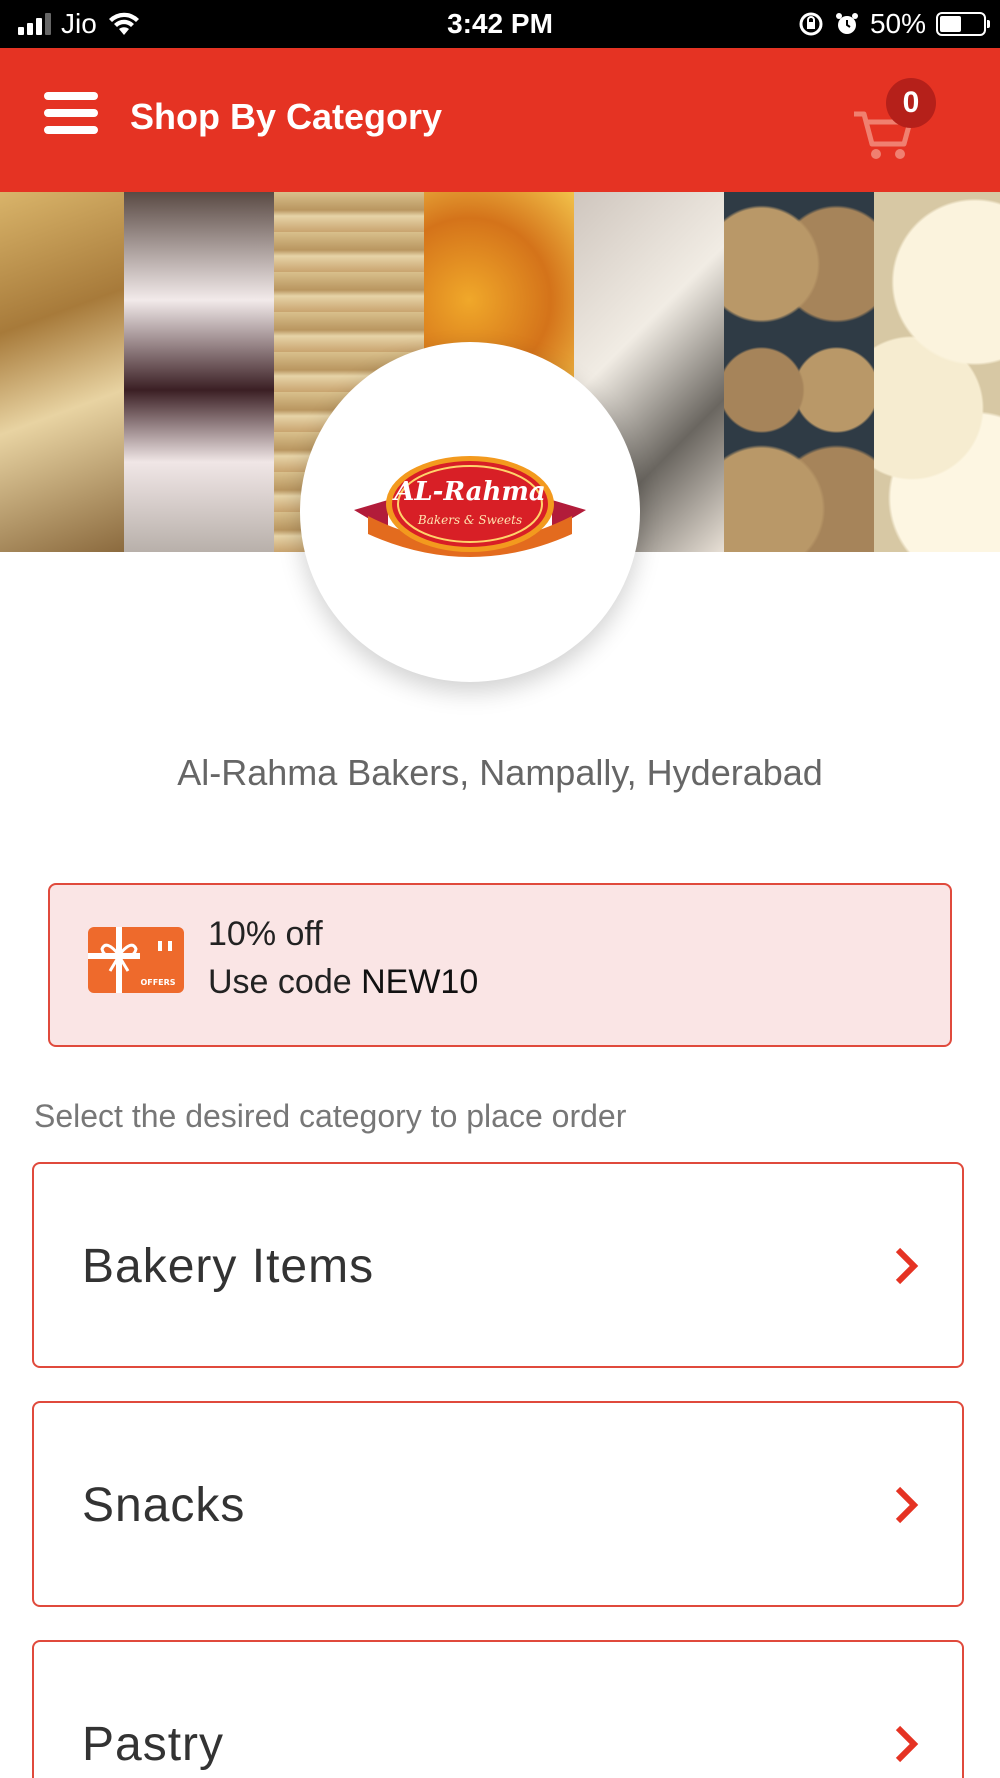 The width and height of the screenshot is (1000, 1778). Describe the element at coordinates (468, 492) in the screenshot. I see `logo-brand-text: AL-Rahma` at that location.